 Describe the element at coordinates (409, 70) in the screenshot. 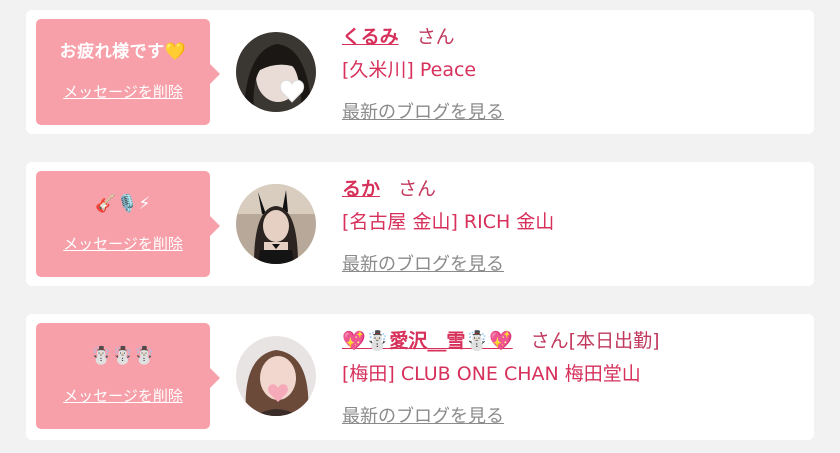

I see `shop-name: [久米川] Peace` at that location.